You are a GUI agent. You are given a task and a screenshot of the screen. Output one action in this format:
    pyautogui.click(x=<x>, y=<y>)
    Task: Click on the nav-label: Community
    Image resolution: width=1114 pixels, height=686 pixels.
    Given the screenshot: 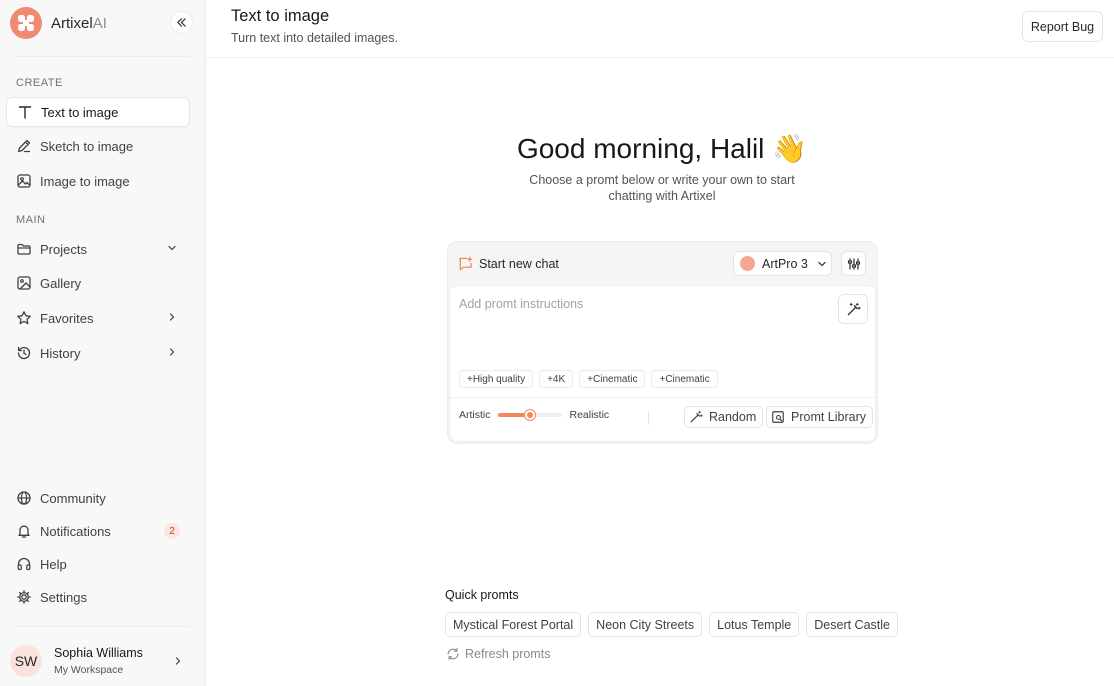 What is the action you would take?
    pyautogui.click(x=73, y=498)
    